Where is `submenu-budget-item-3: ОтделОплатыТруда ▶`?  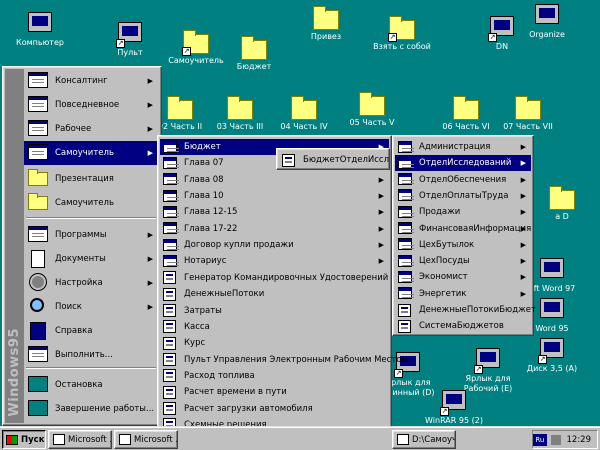 submenu-budget-item-3: ОтделОплатыТруда ▶ is located at coordinates (463, 196).